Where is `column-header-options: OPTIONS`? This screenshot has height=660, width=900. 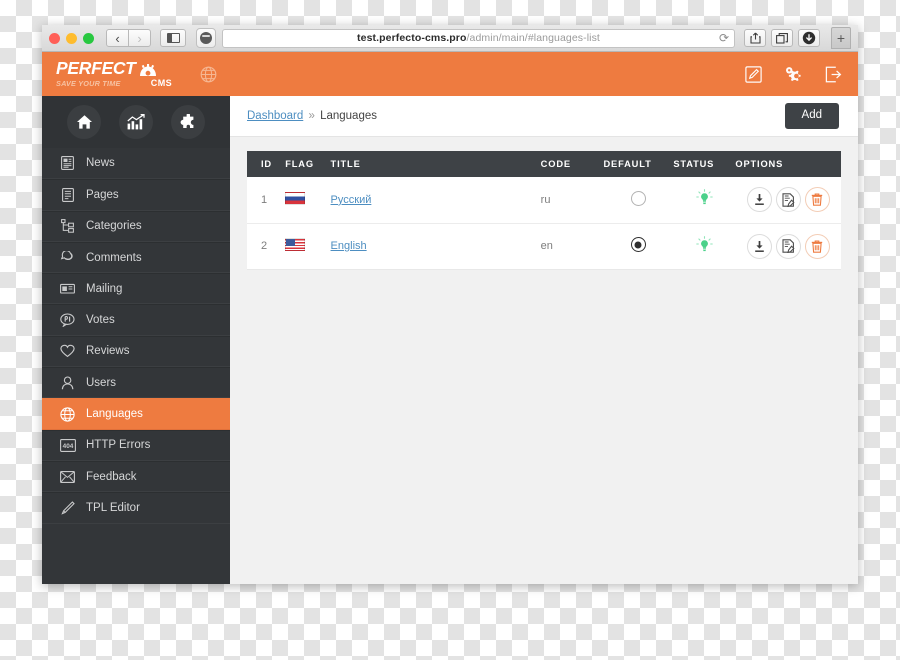 column-header-options: OPTIONS is located at coordinates (788, 164).